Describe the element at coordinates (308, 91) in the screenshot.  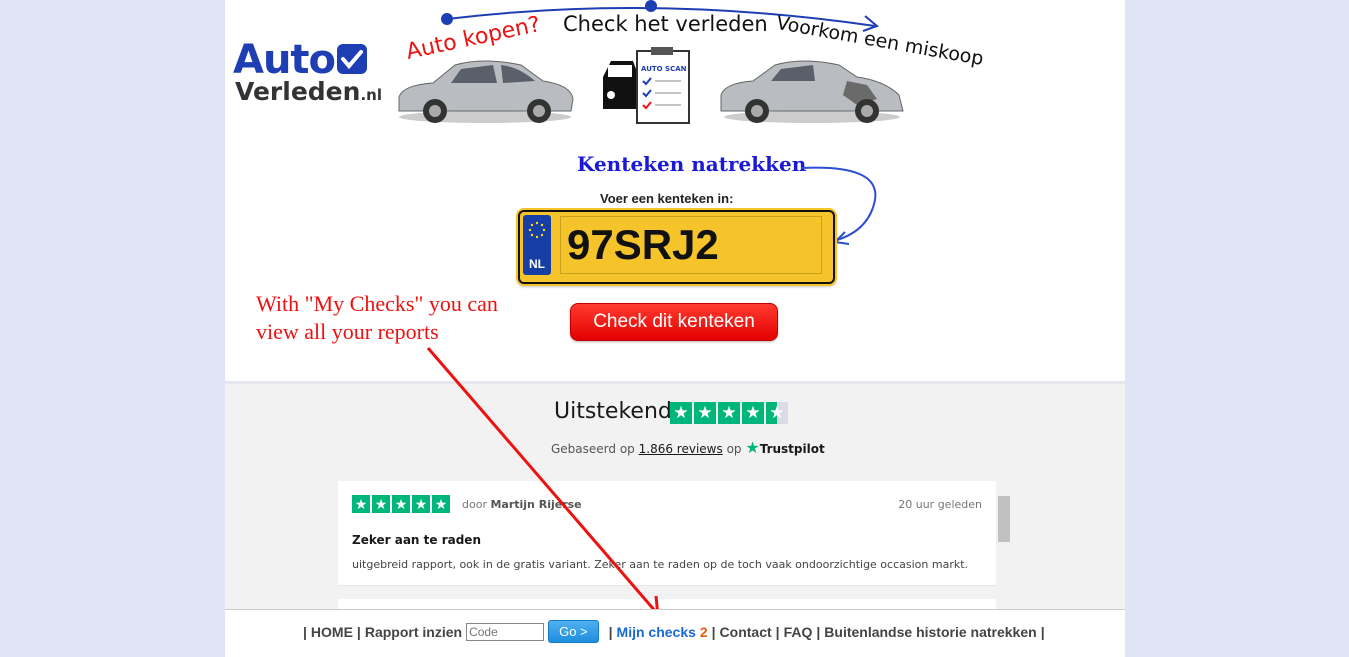
I see `logo-verleden-text: Verleden.nl` at that location.